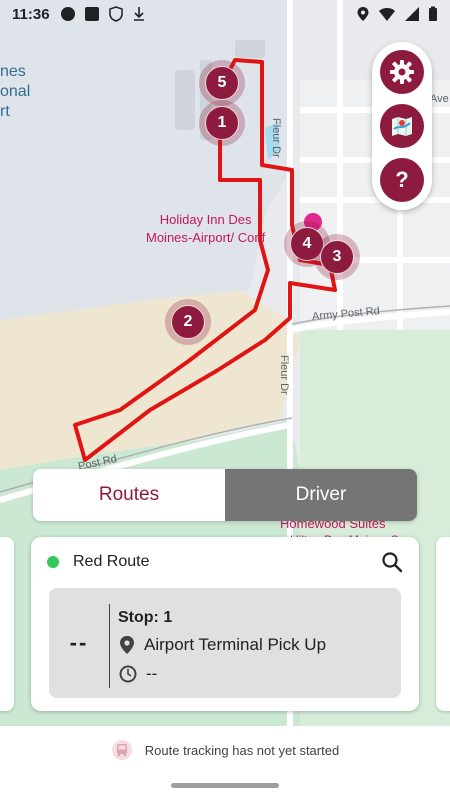 This screenshot has width=450, height=800. Describe the element at coordinates (412, 14) in the screenshot. I see `signal-icon` at that location.